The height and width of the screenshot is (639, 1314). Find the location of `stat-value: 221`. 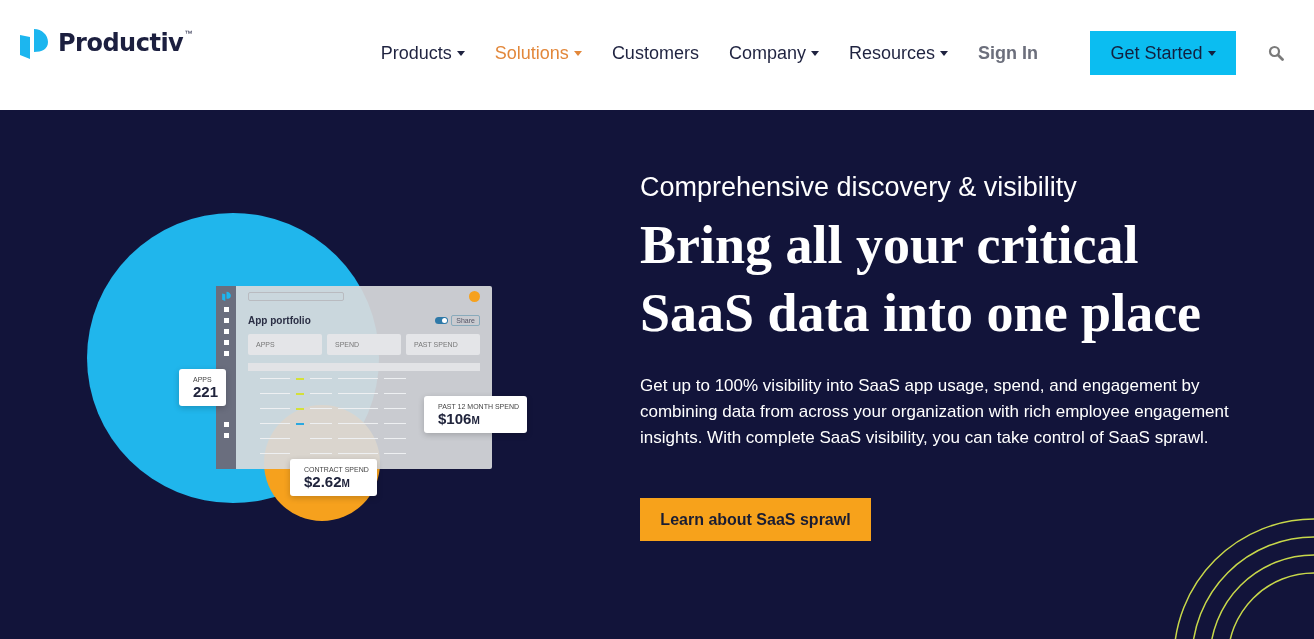

stat-value: 221 is located at coordinates (206, 391).